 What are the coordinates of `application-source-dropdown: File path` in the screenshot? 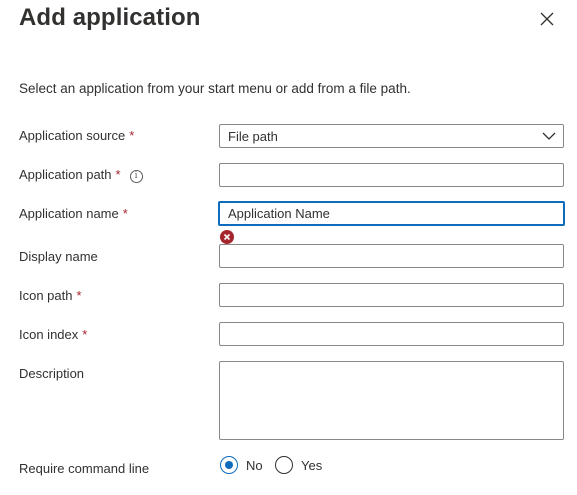 It's located at (391, 136).